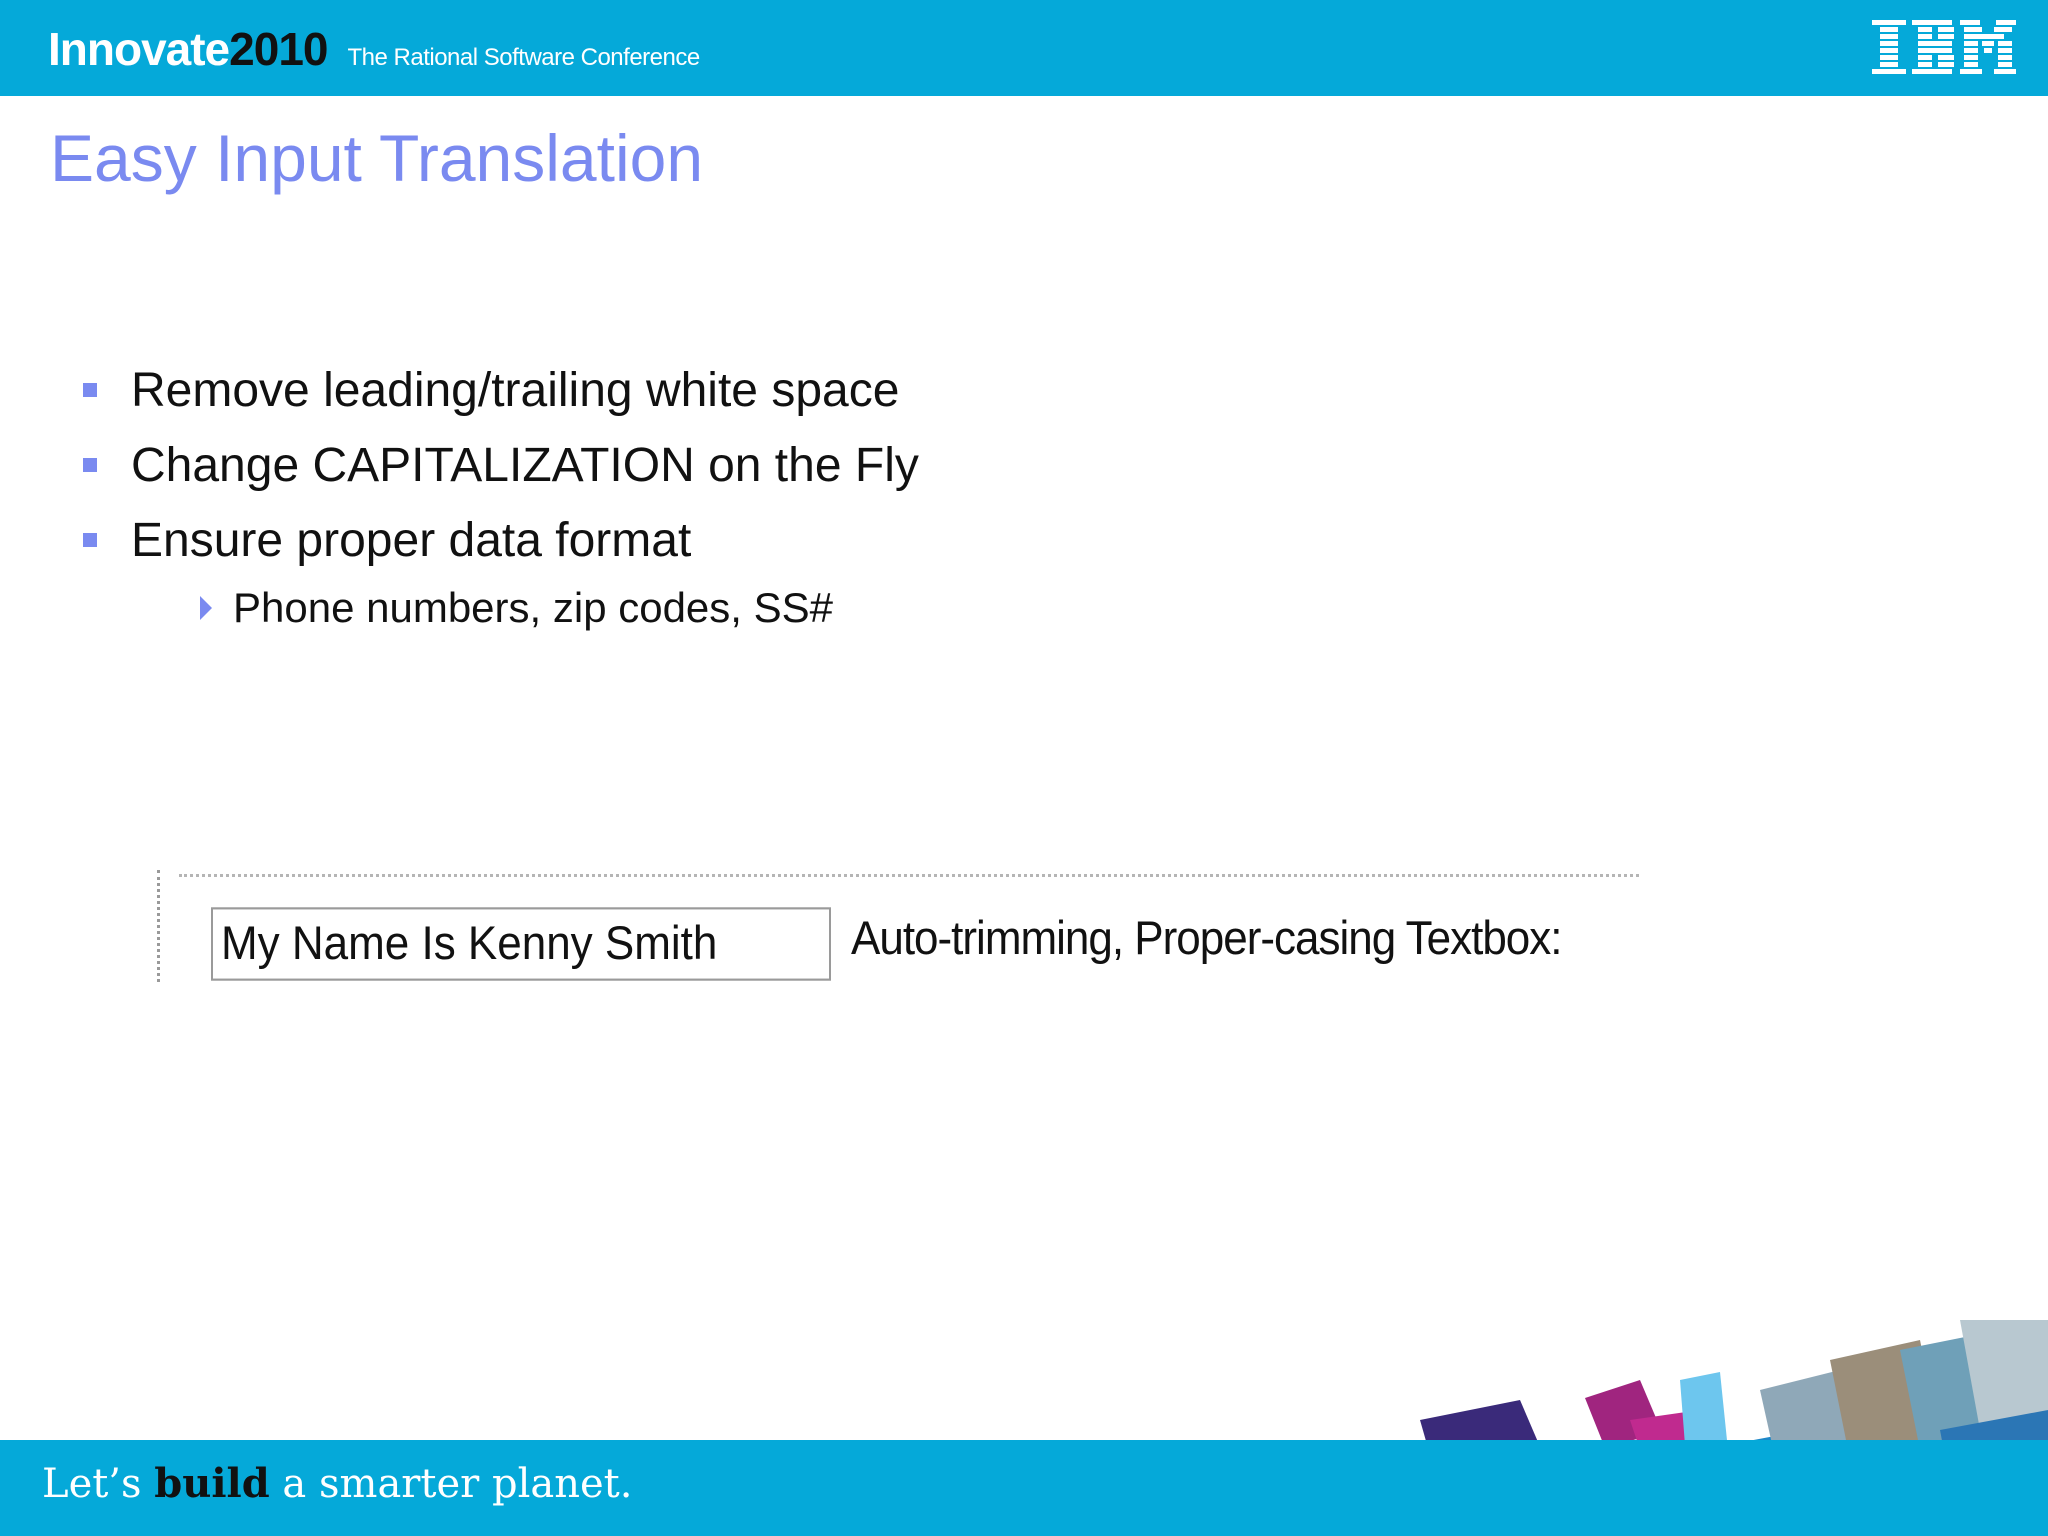 This screenshot has width=2048, height=1536. I want to click on form-screenshot: Auto-trimming, Proper-casing Textbox:, so click(898, 927).